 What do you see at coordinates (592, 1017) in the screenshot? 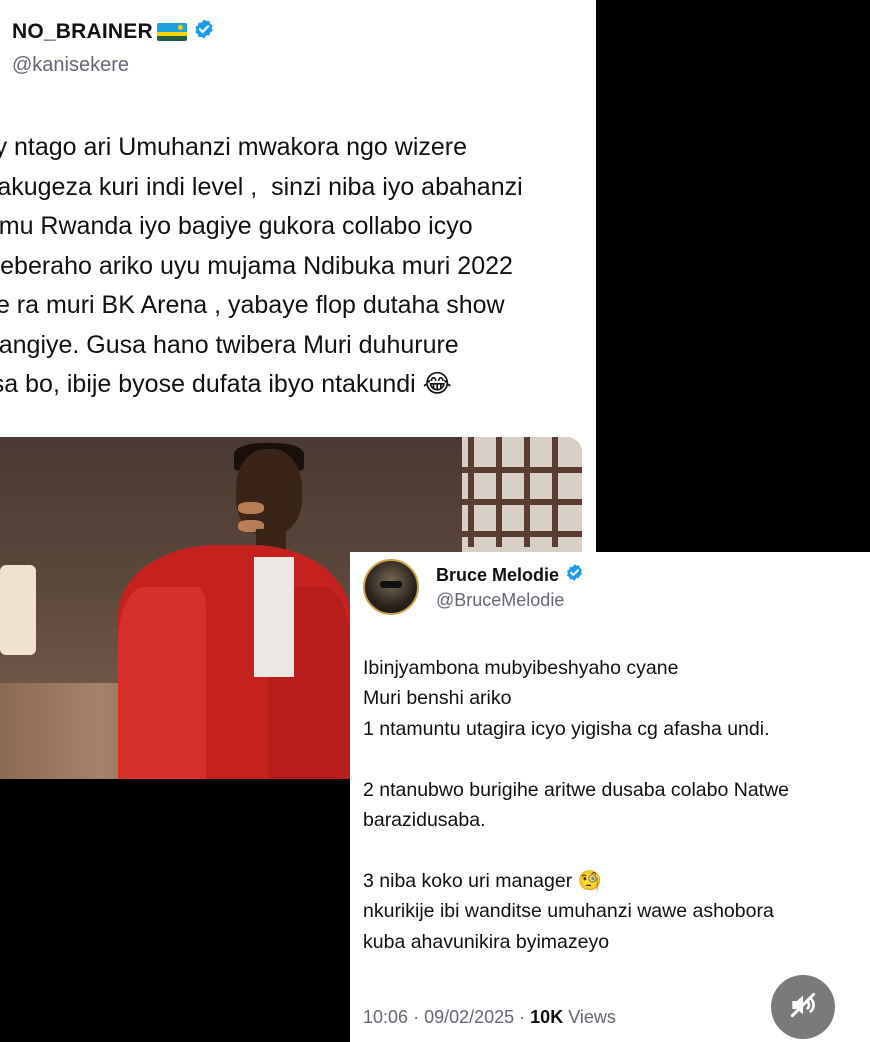
I see `tweet2-views-label: Views` at bounding box center [592, 1017].